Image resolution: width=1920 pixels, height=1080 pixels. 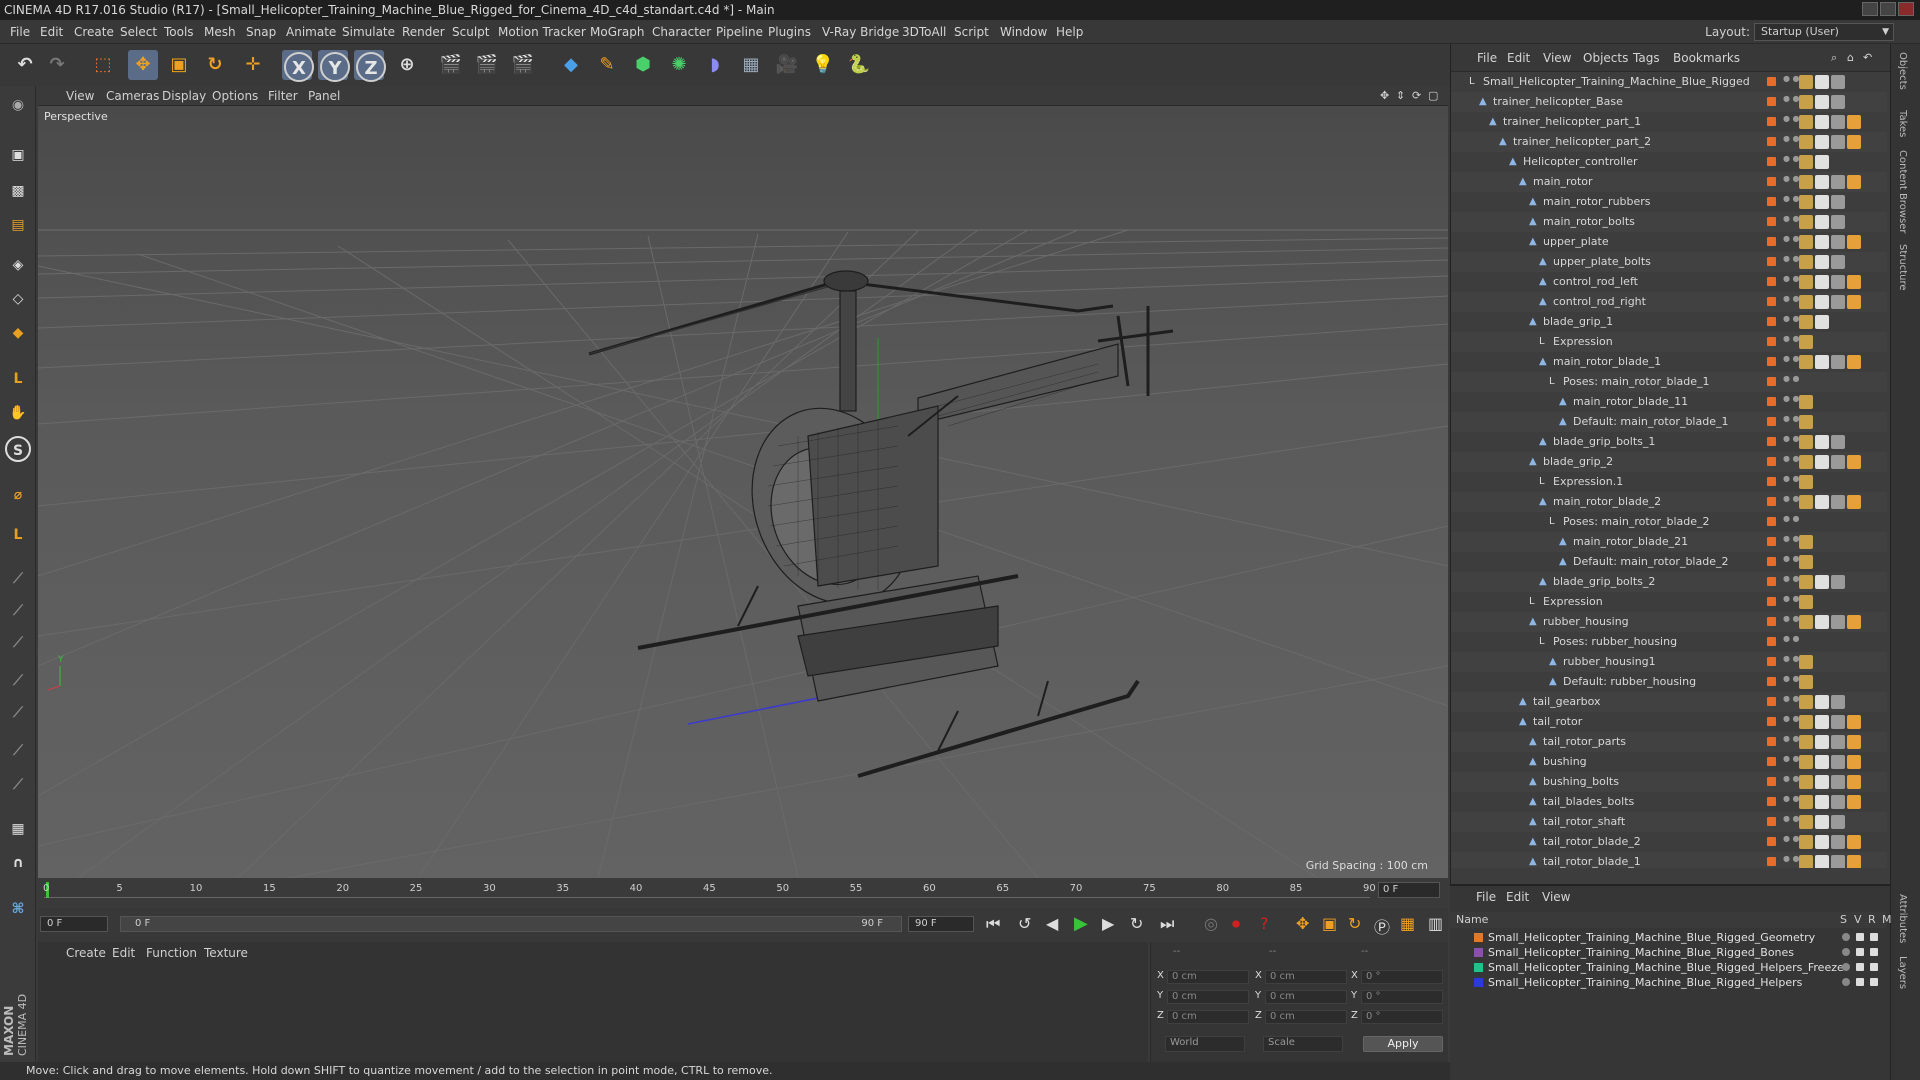 What do you see at coordinates (1669, 422) in the screenshot?
I see `object-tree-row: ▲ Default: main_rotor_blade_1 ● ●` at bounding box center [1669, 422].